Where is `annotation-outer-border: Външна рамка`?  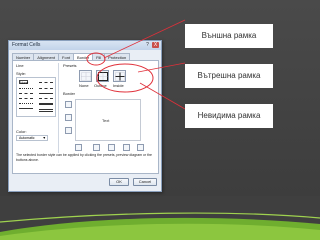
annotation-outer-border: Външна рамка is located at coordinates (229, 36).